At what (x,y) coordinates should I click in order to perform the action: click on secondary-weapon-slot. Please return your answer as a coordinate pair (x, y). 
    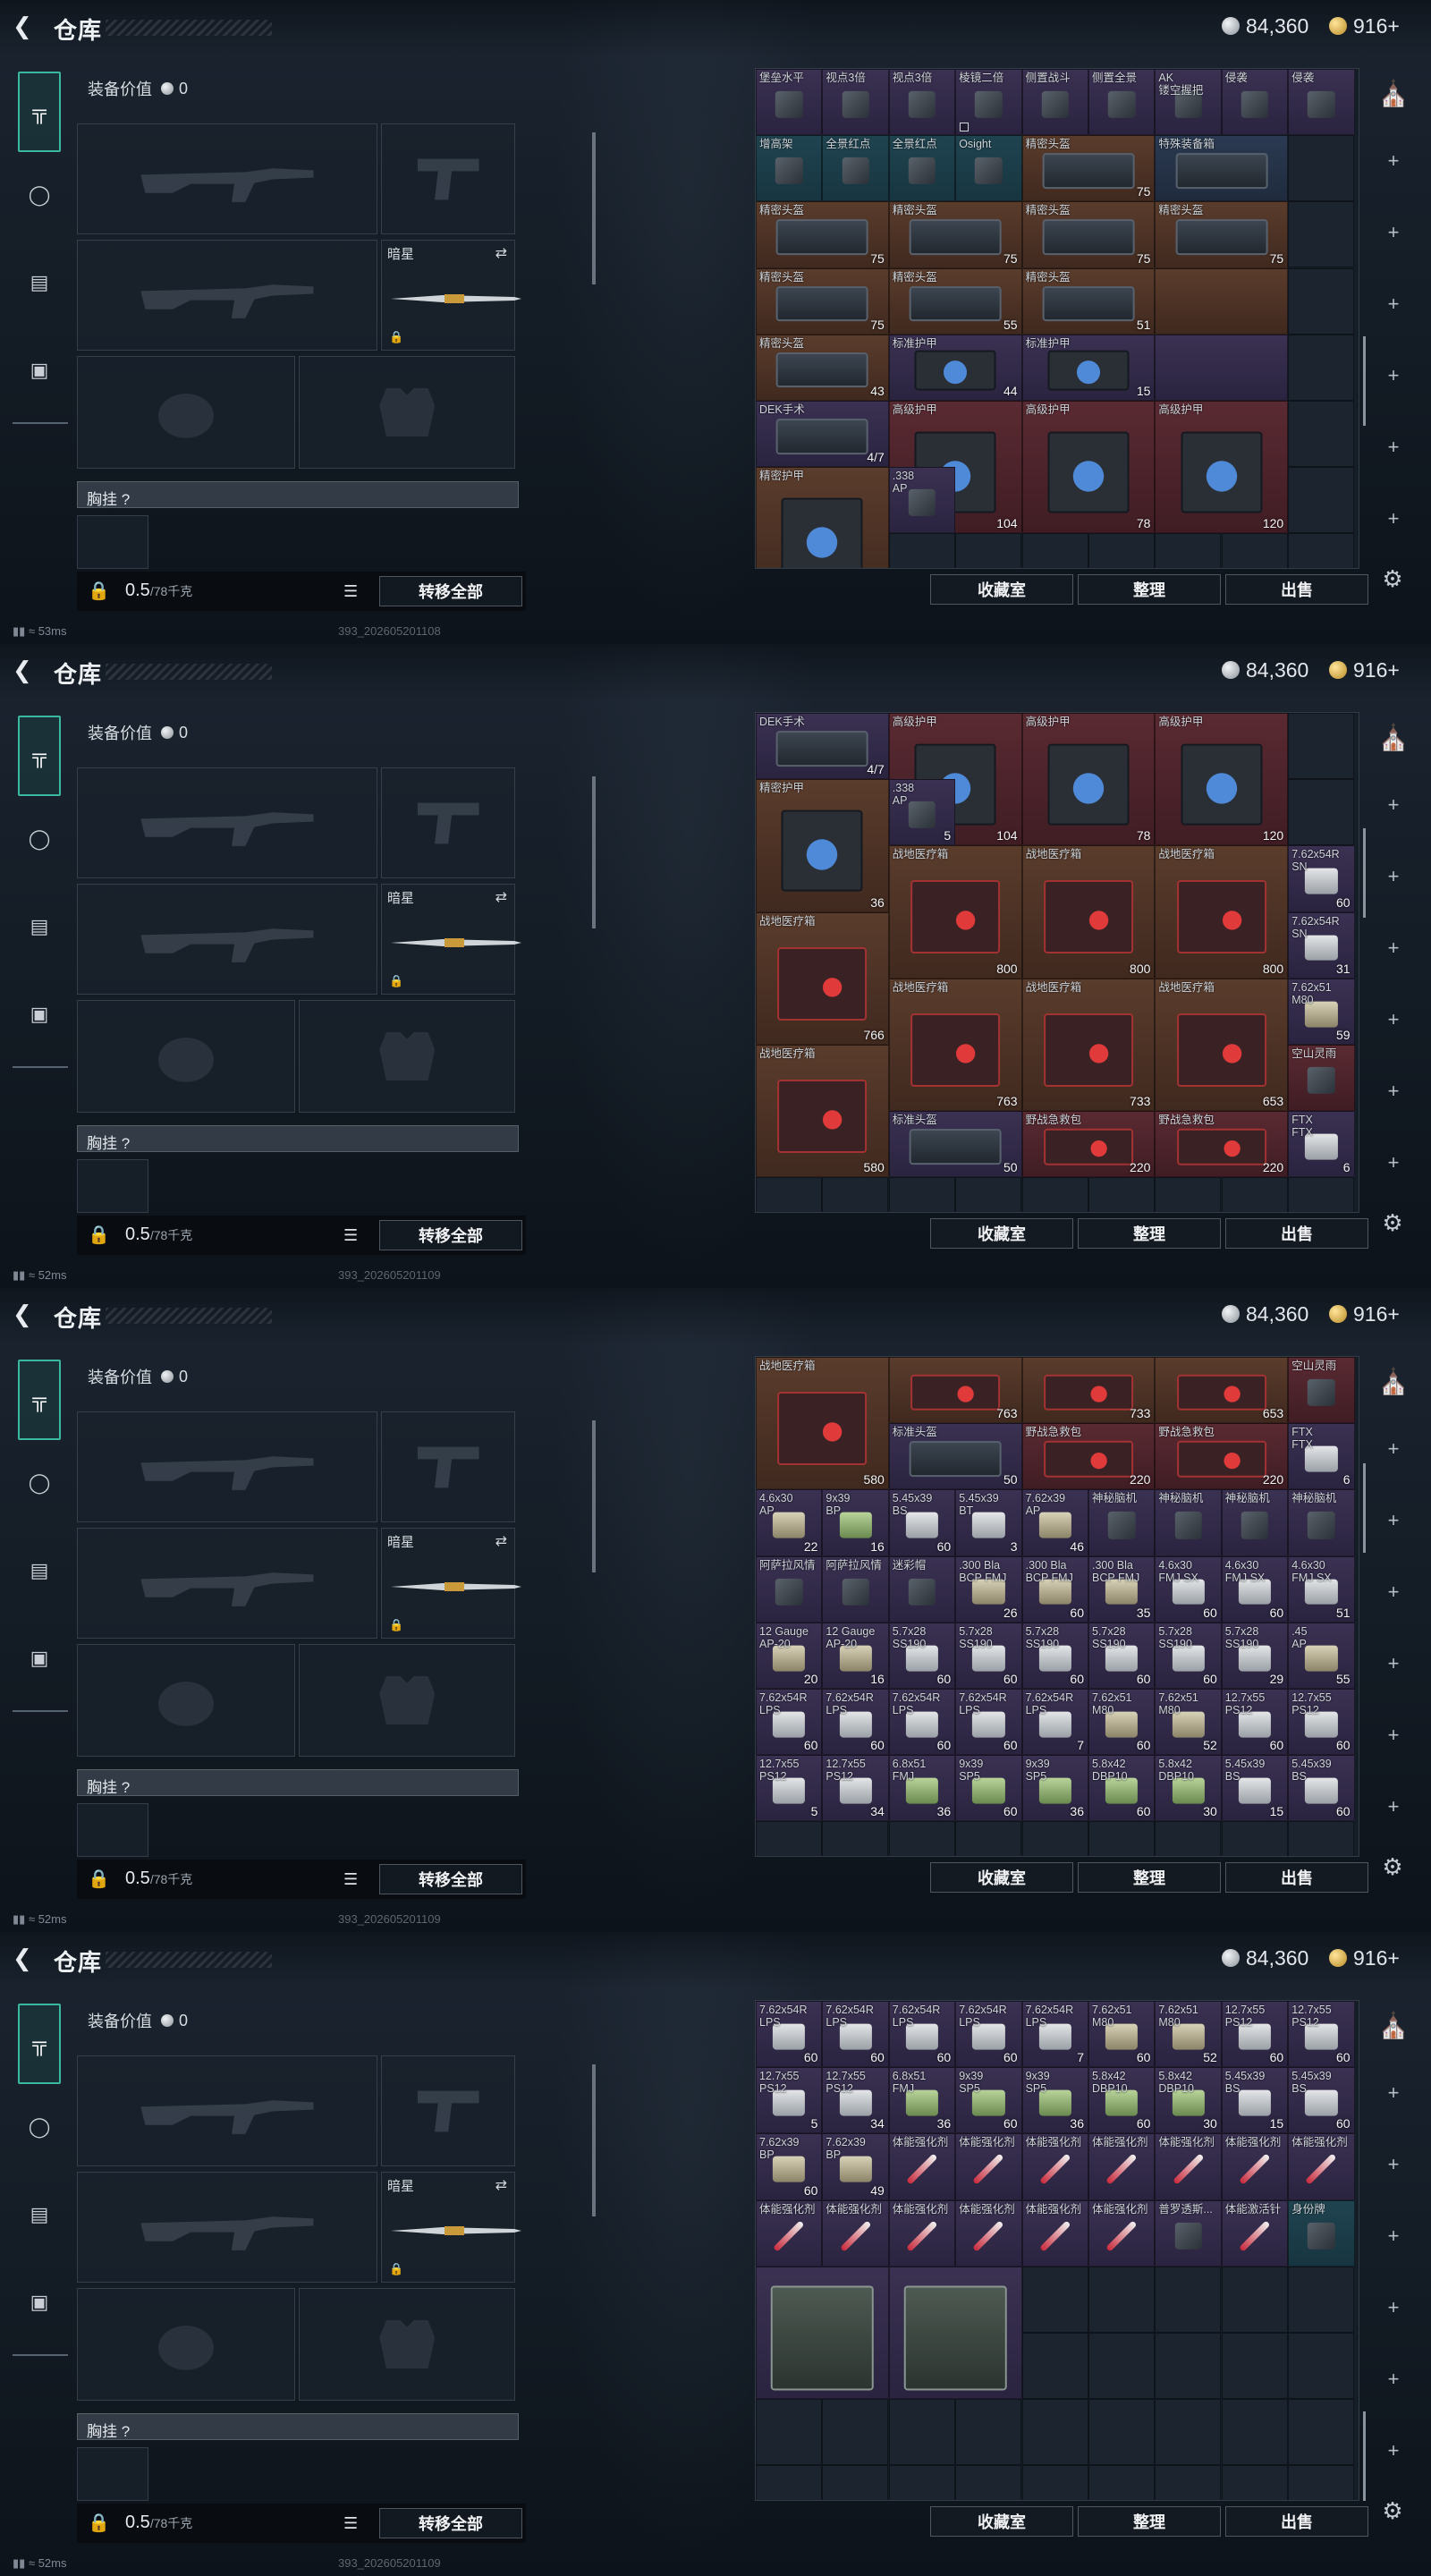
    Looking at the image, I should click on (227, 295).